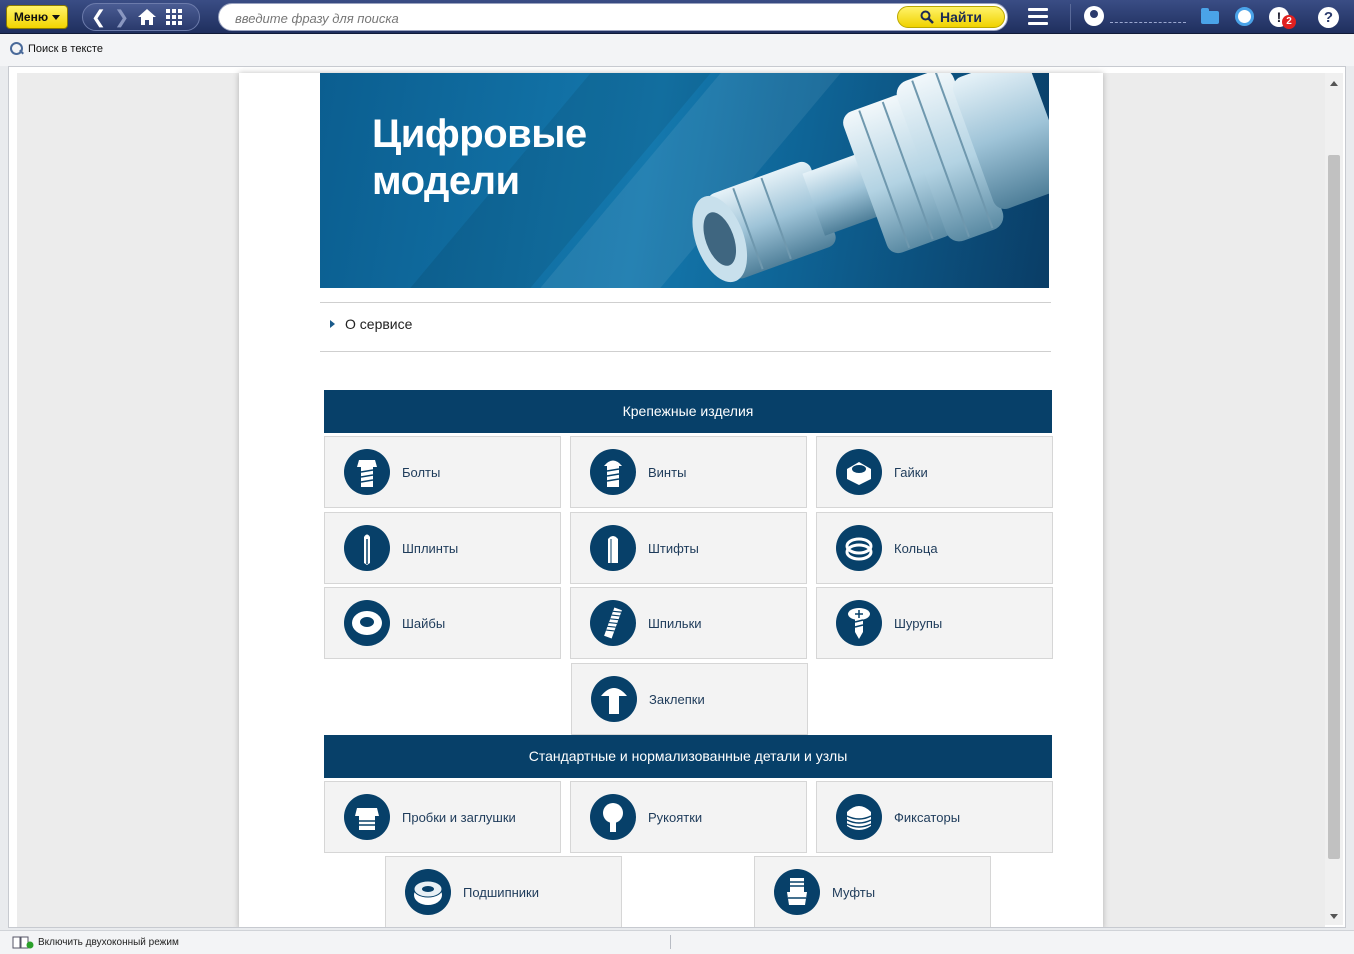 This screenshot has width=1354, height=954. I want to click on catalog-item: Шайбы, so click(442, 623).